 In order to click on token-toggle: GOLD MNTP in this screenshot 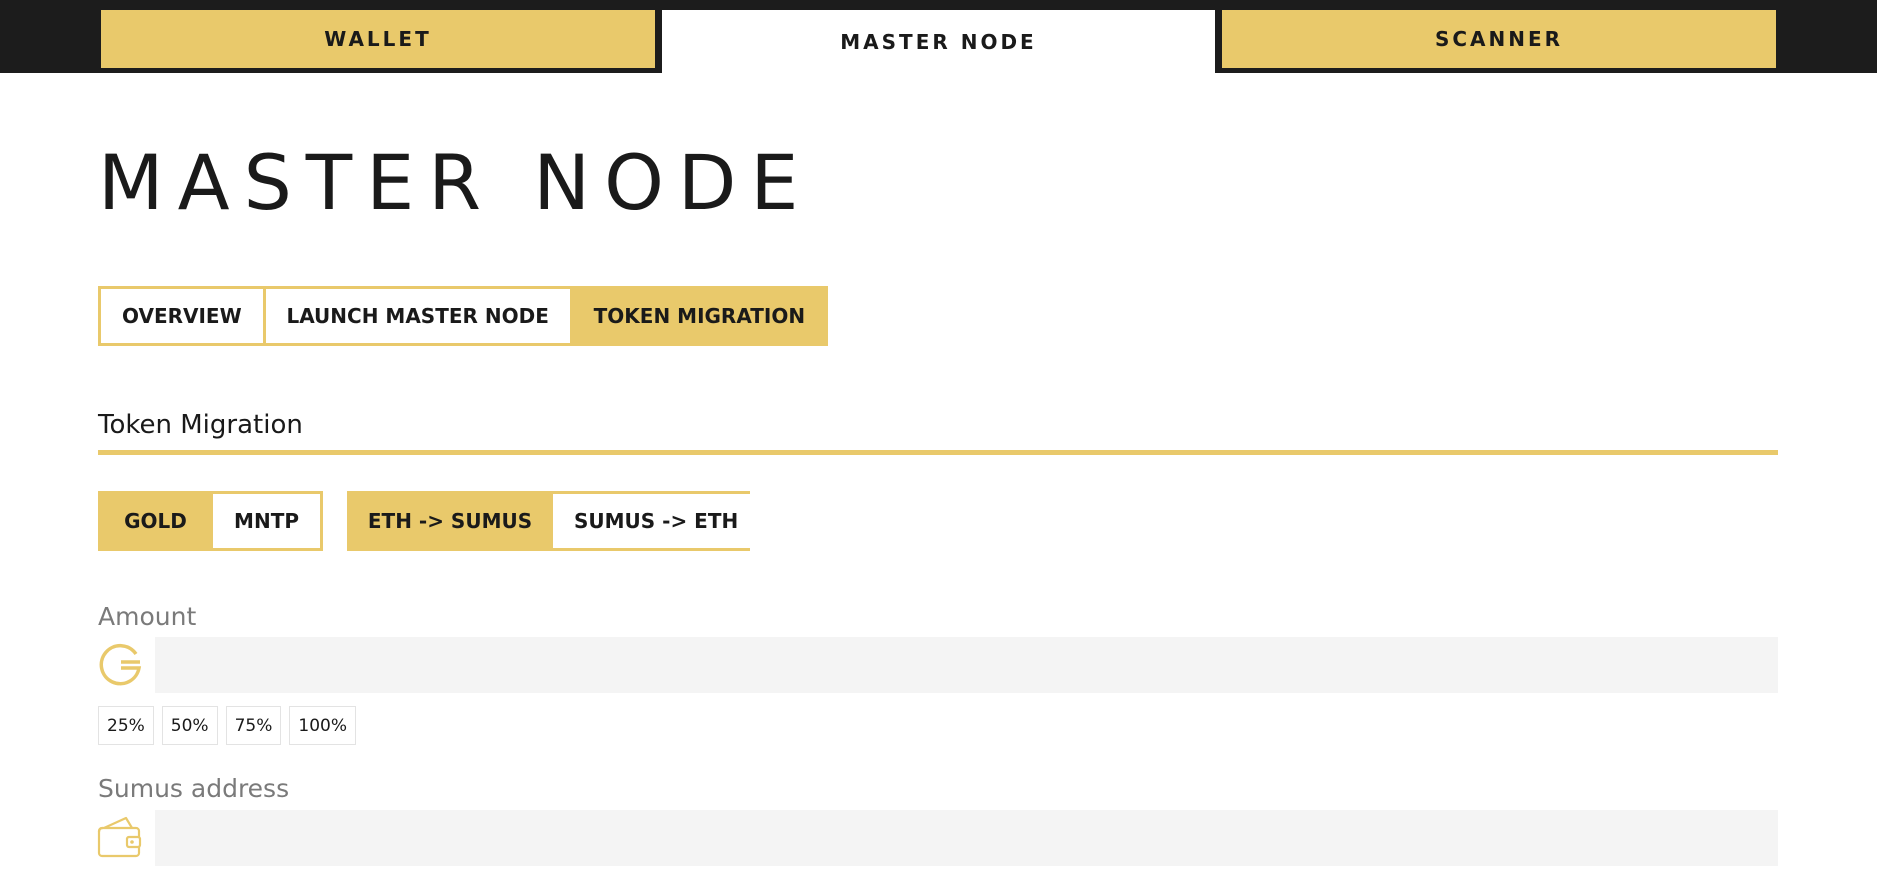, I will do `click(210, 521)`.